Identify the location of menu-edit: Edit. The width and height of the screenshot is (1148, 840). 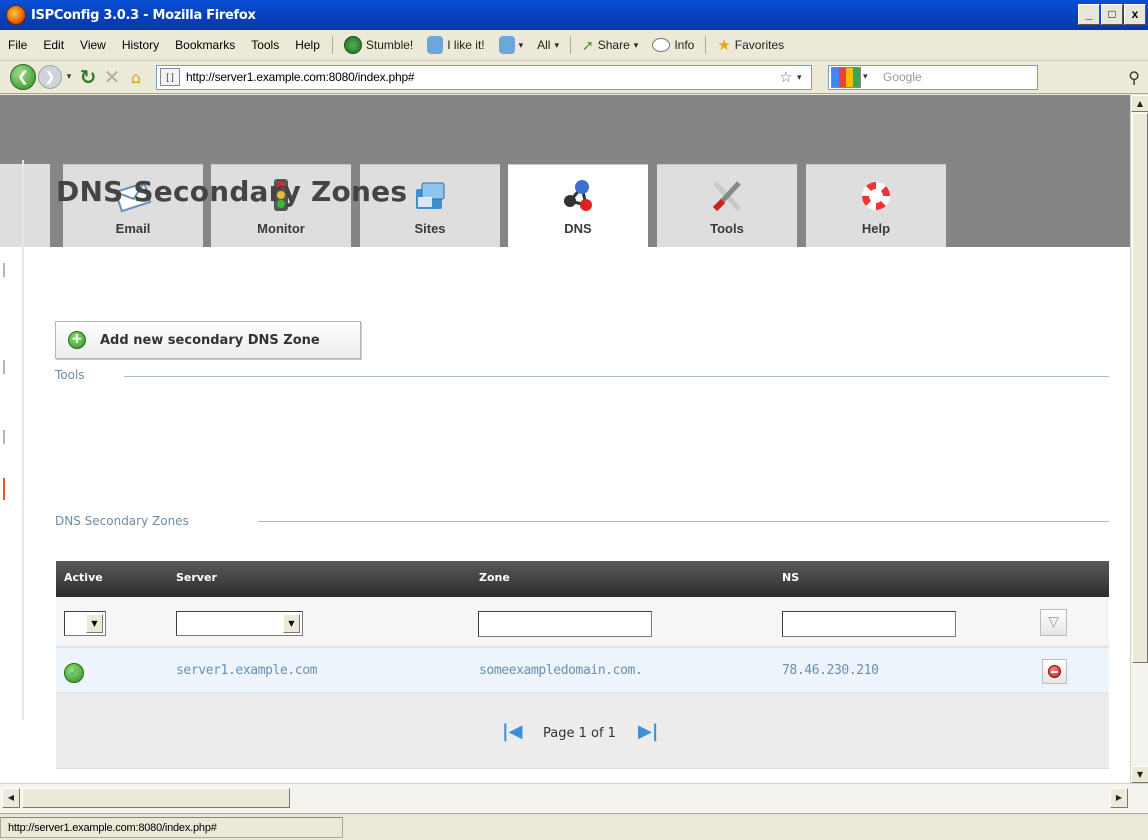
(53, 45).